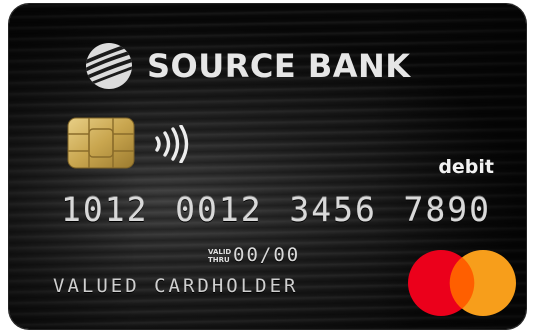 The height and width of the screenshot is (332, 535). What do you see at coordinates (267, 255) in the screenshot?
I see `expiry-date: 00/00` at bounding box center [267, 255].